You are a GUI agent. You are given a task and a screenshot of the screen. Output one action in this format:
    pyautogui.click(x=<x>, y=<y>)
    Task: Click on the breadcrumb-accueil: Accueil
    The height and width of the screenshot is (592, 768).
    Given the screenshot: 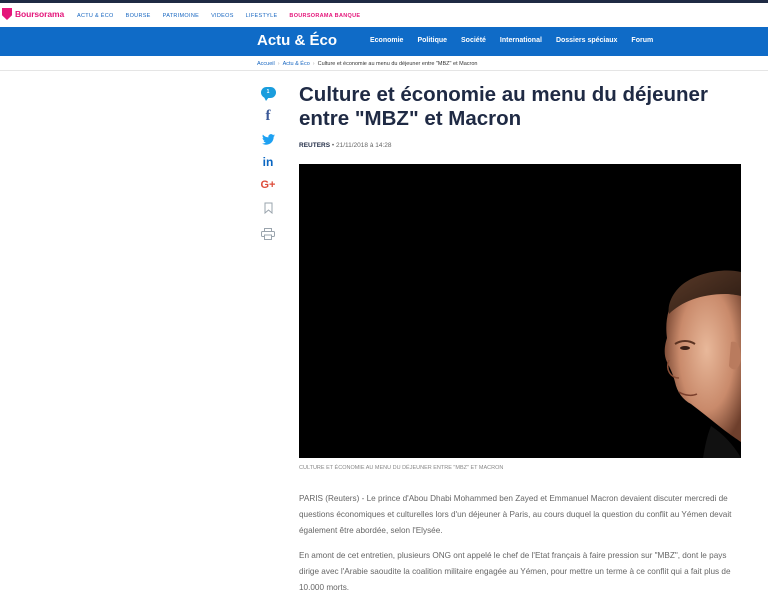 What is the action you would take?
    pyautogui.click(x=266, y=64)
    